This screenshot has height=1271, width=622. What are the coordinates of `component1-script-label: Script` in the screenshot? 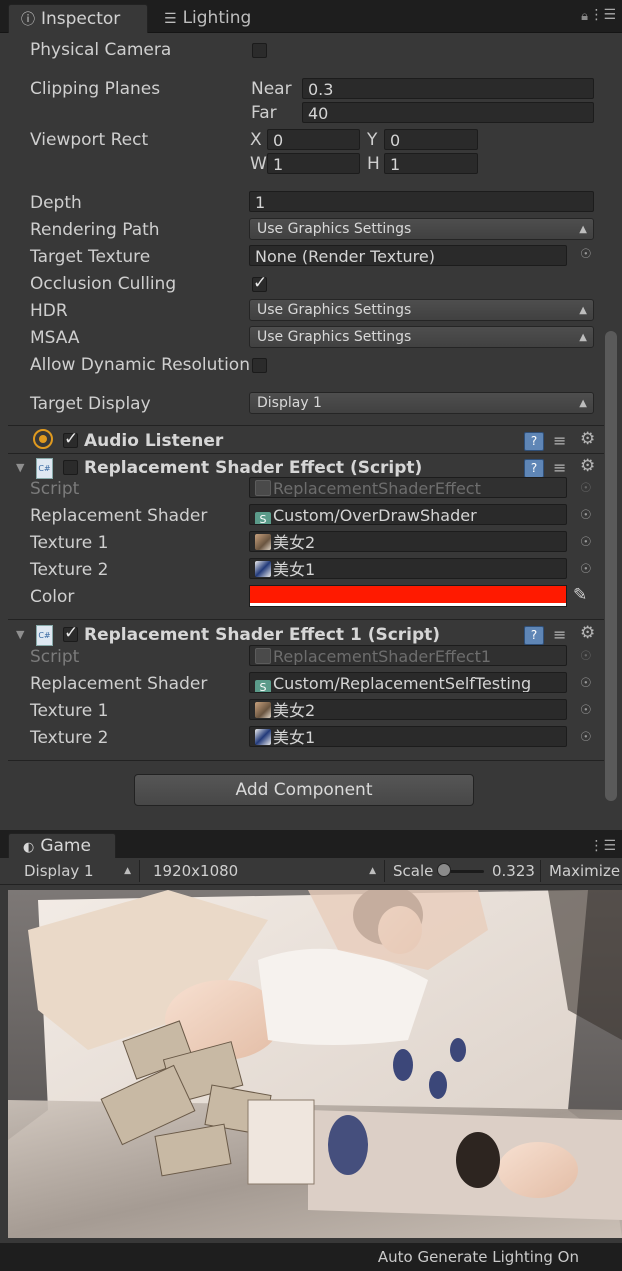 It's located at (55, 489).